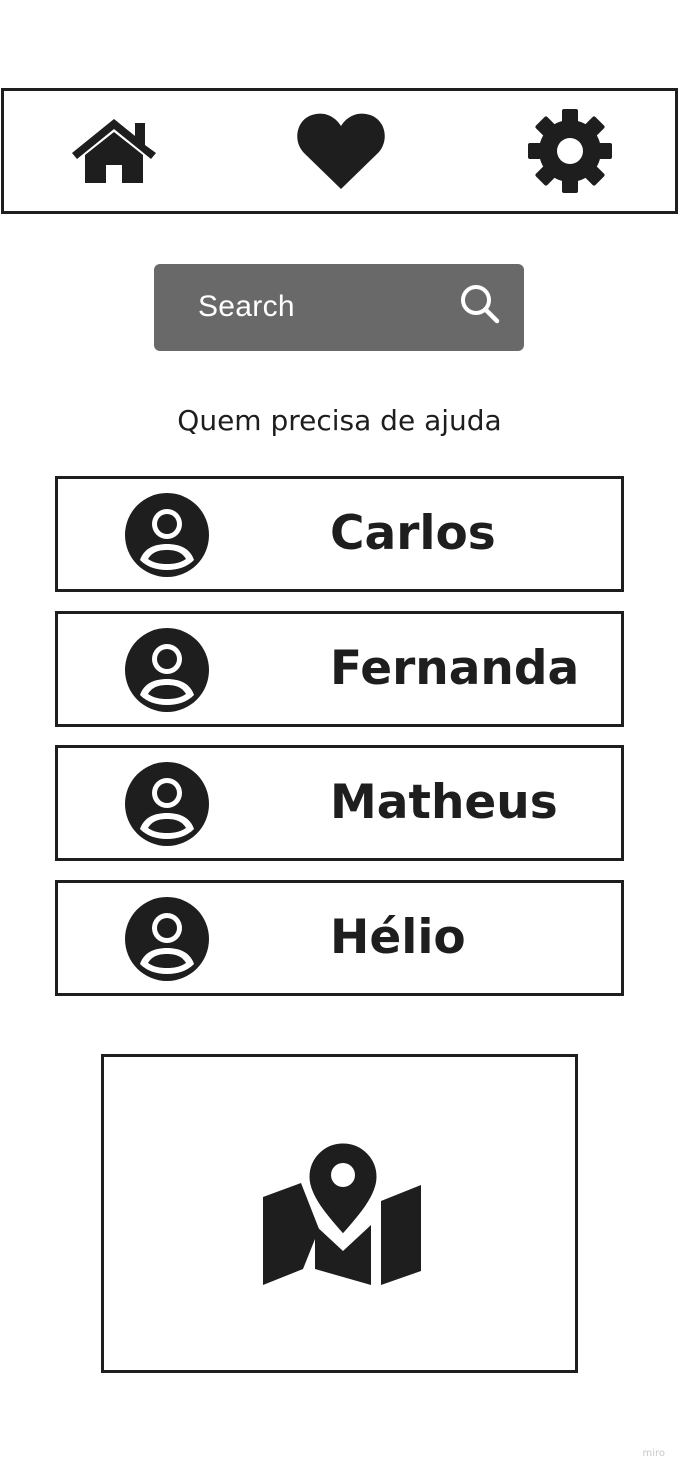 Image resolution: width=679 pixels, height=1471 pixels. I want to click on top-nav-bar, so click(339, 151).